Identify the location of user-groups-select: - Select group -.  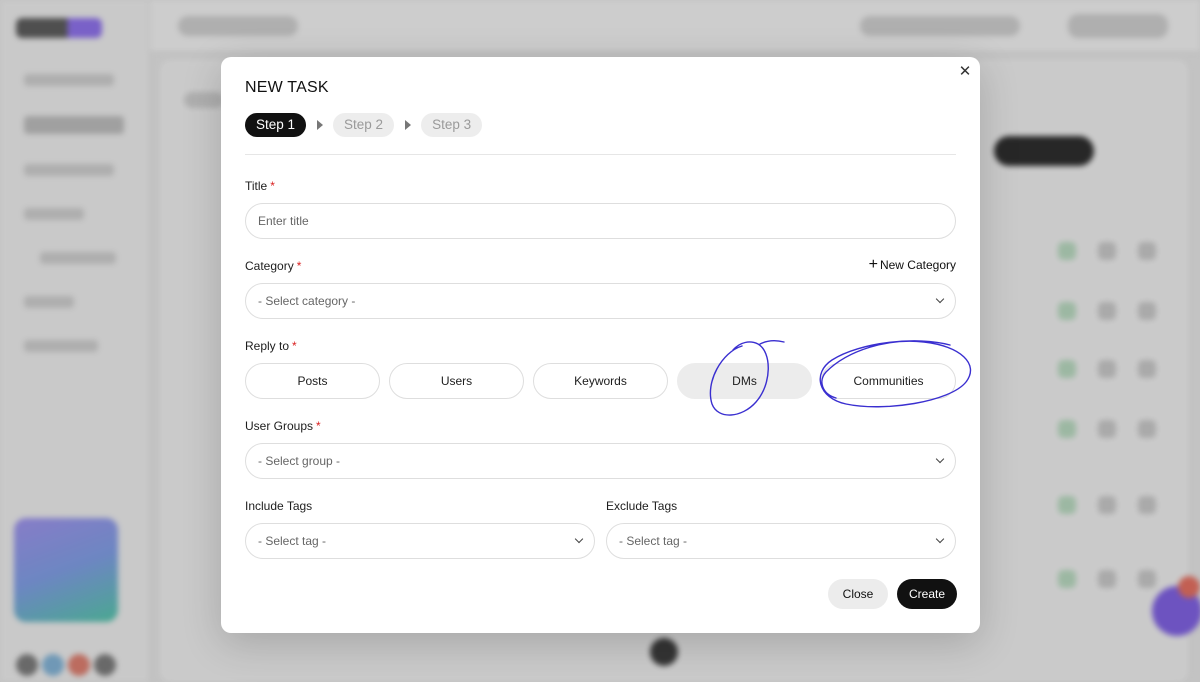
(600, 461).